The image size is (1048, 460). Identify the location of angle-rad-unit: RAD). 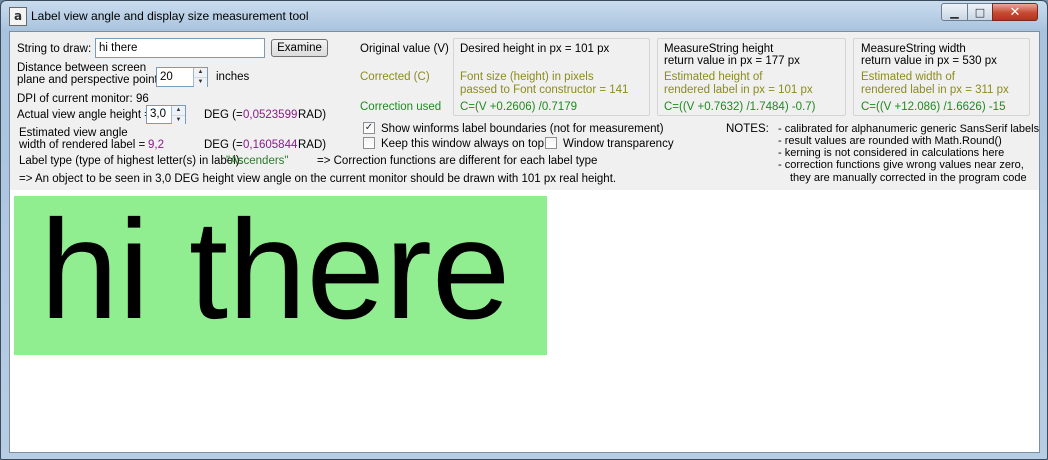
(312, 115).